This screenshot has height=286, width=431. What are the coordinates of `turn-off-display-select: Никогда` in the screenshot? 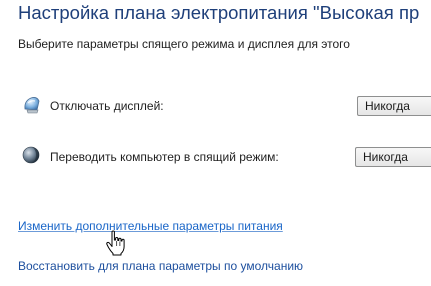 It's located at (394, 106).